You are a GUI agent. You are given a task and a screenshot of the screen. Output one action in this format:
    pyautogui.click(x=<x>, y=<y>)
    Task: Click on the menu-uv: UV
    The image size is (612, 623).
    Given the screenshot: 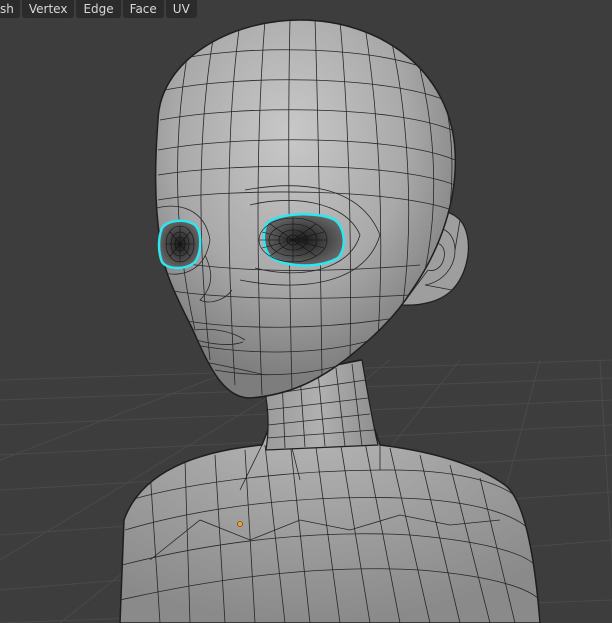 What is the action you would take?
    pyautogui.click(x=181, y=9)
    